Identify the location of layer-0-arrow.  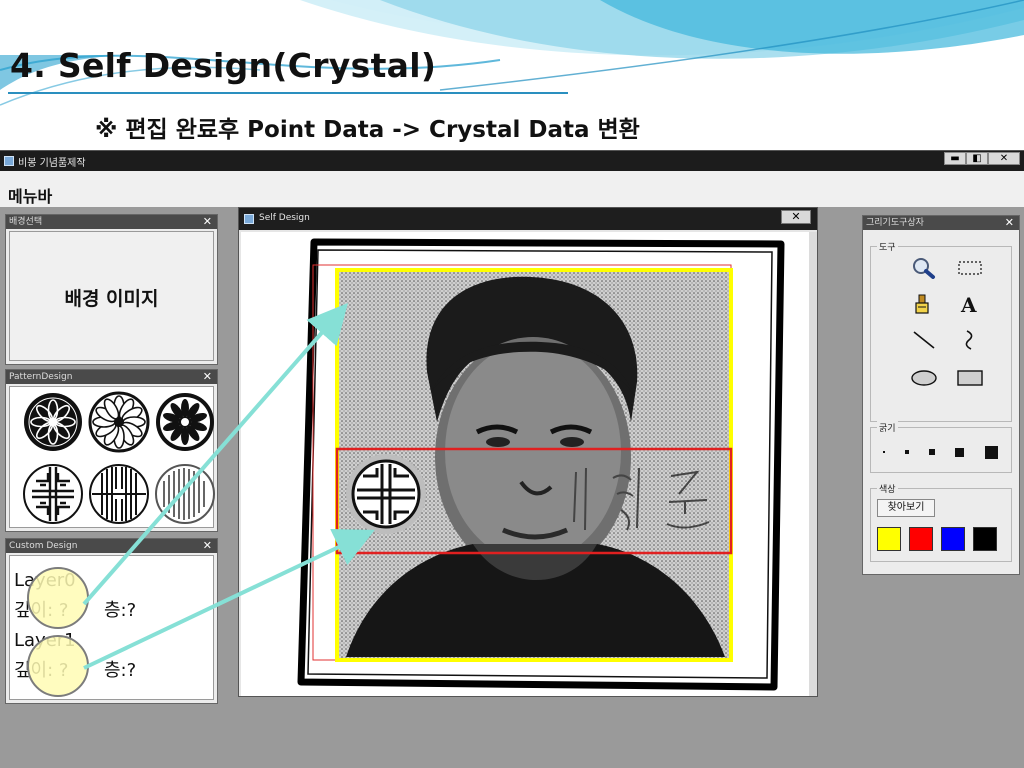
(215, 454).